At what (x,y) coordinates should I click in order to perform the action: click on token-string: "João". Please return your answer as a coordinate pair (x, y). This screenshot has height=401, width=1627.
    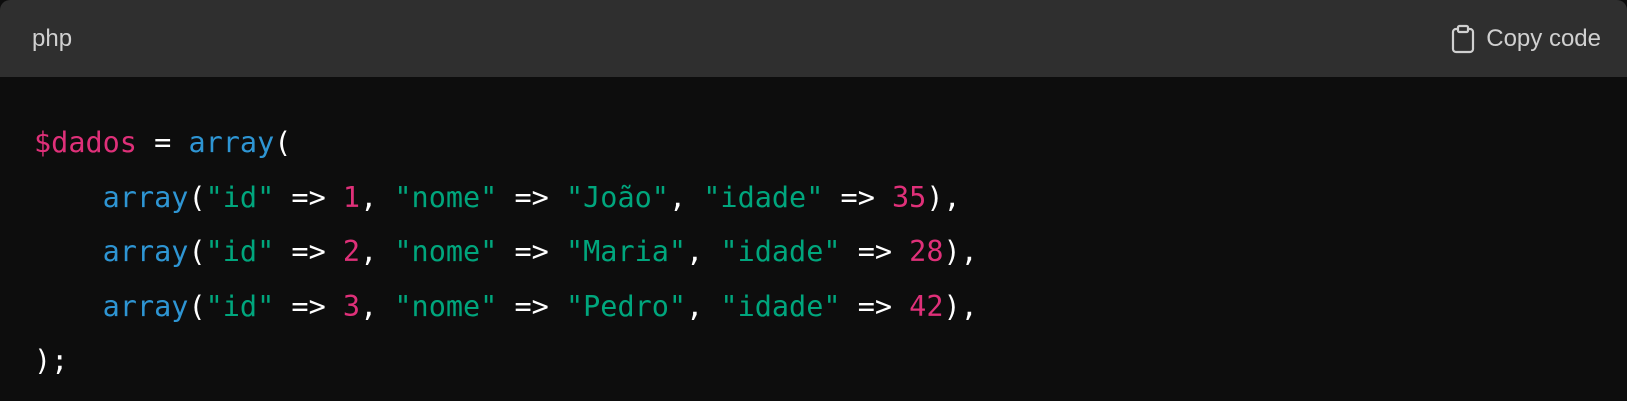
    Looking at the image, I should click on (617, 197).